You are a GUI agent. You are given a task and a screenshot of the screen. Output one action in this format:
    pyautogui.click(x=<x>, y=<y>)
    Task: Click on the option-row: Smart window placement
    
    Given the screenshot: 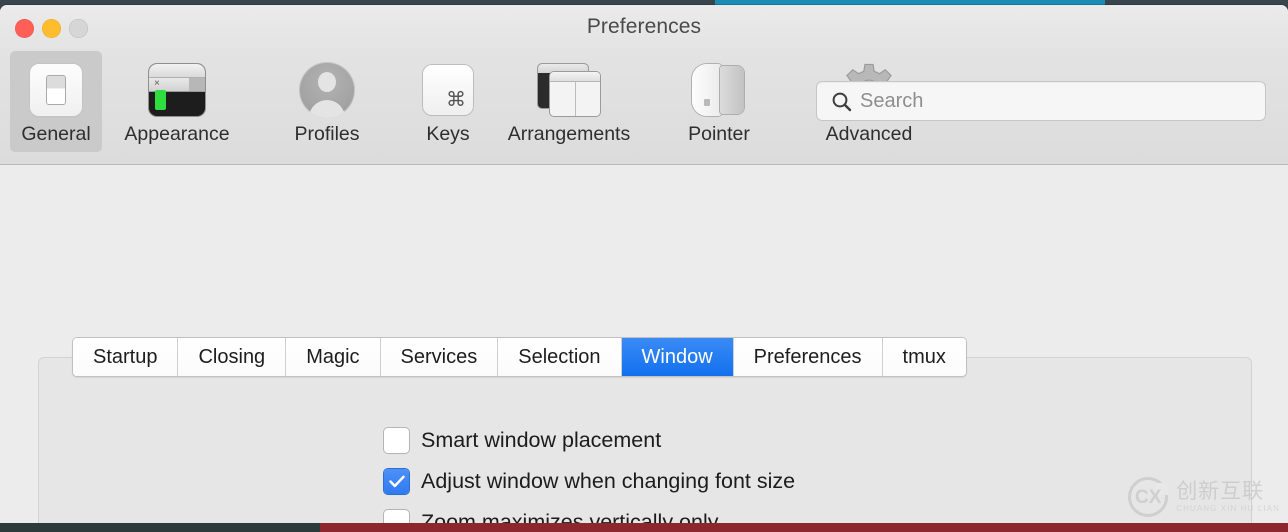 What is the action you would take?
    pyautogui.click(x=589, y=440)
    